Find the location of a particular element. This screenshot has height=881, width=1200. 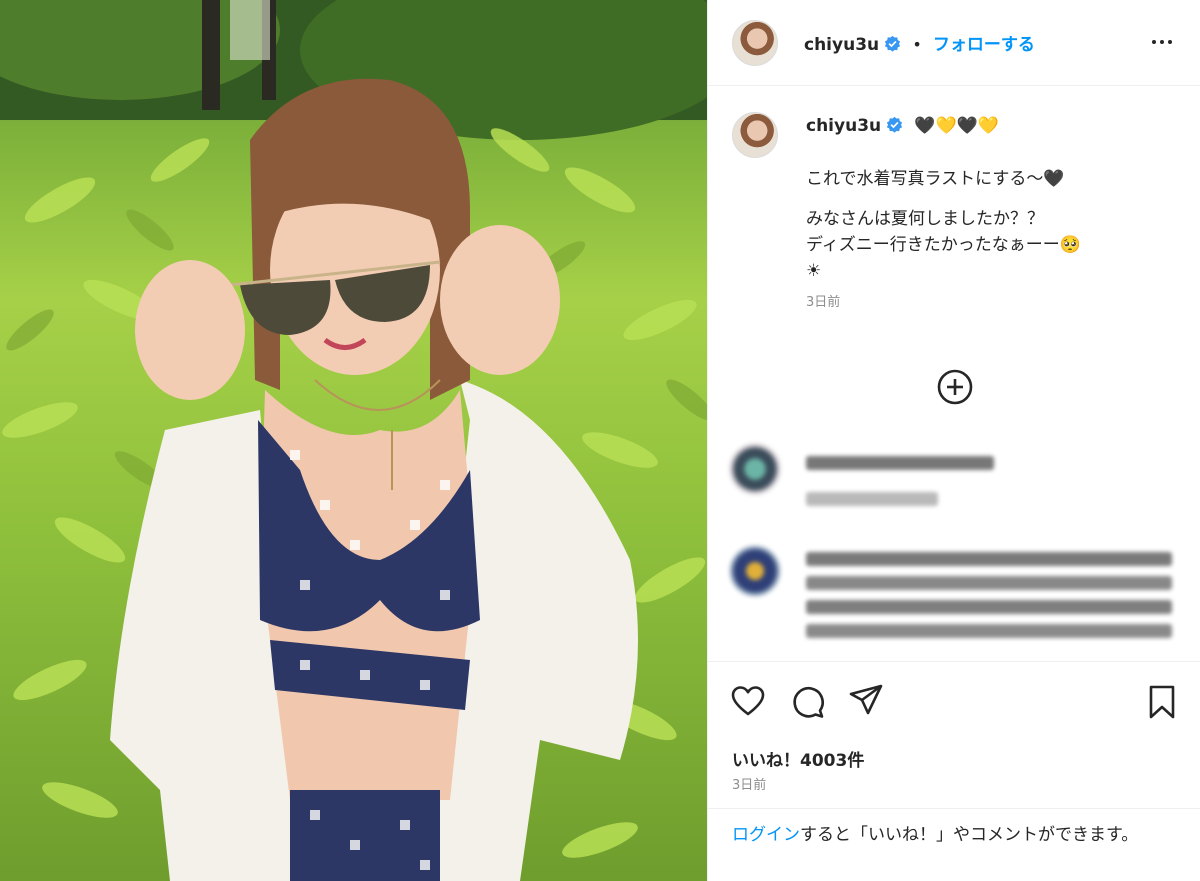

follow-button: フォローする is located at coordinates (984, 45).